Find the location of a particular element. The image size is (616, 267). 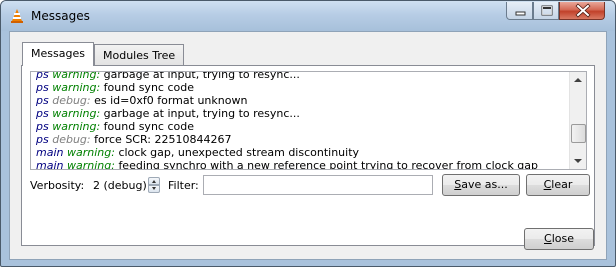

spin-down-icon is located at coordinates (154, 188).